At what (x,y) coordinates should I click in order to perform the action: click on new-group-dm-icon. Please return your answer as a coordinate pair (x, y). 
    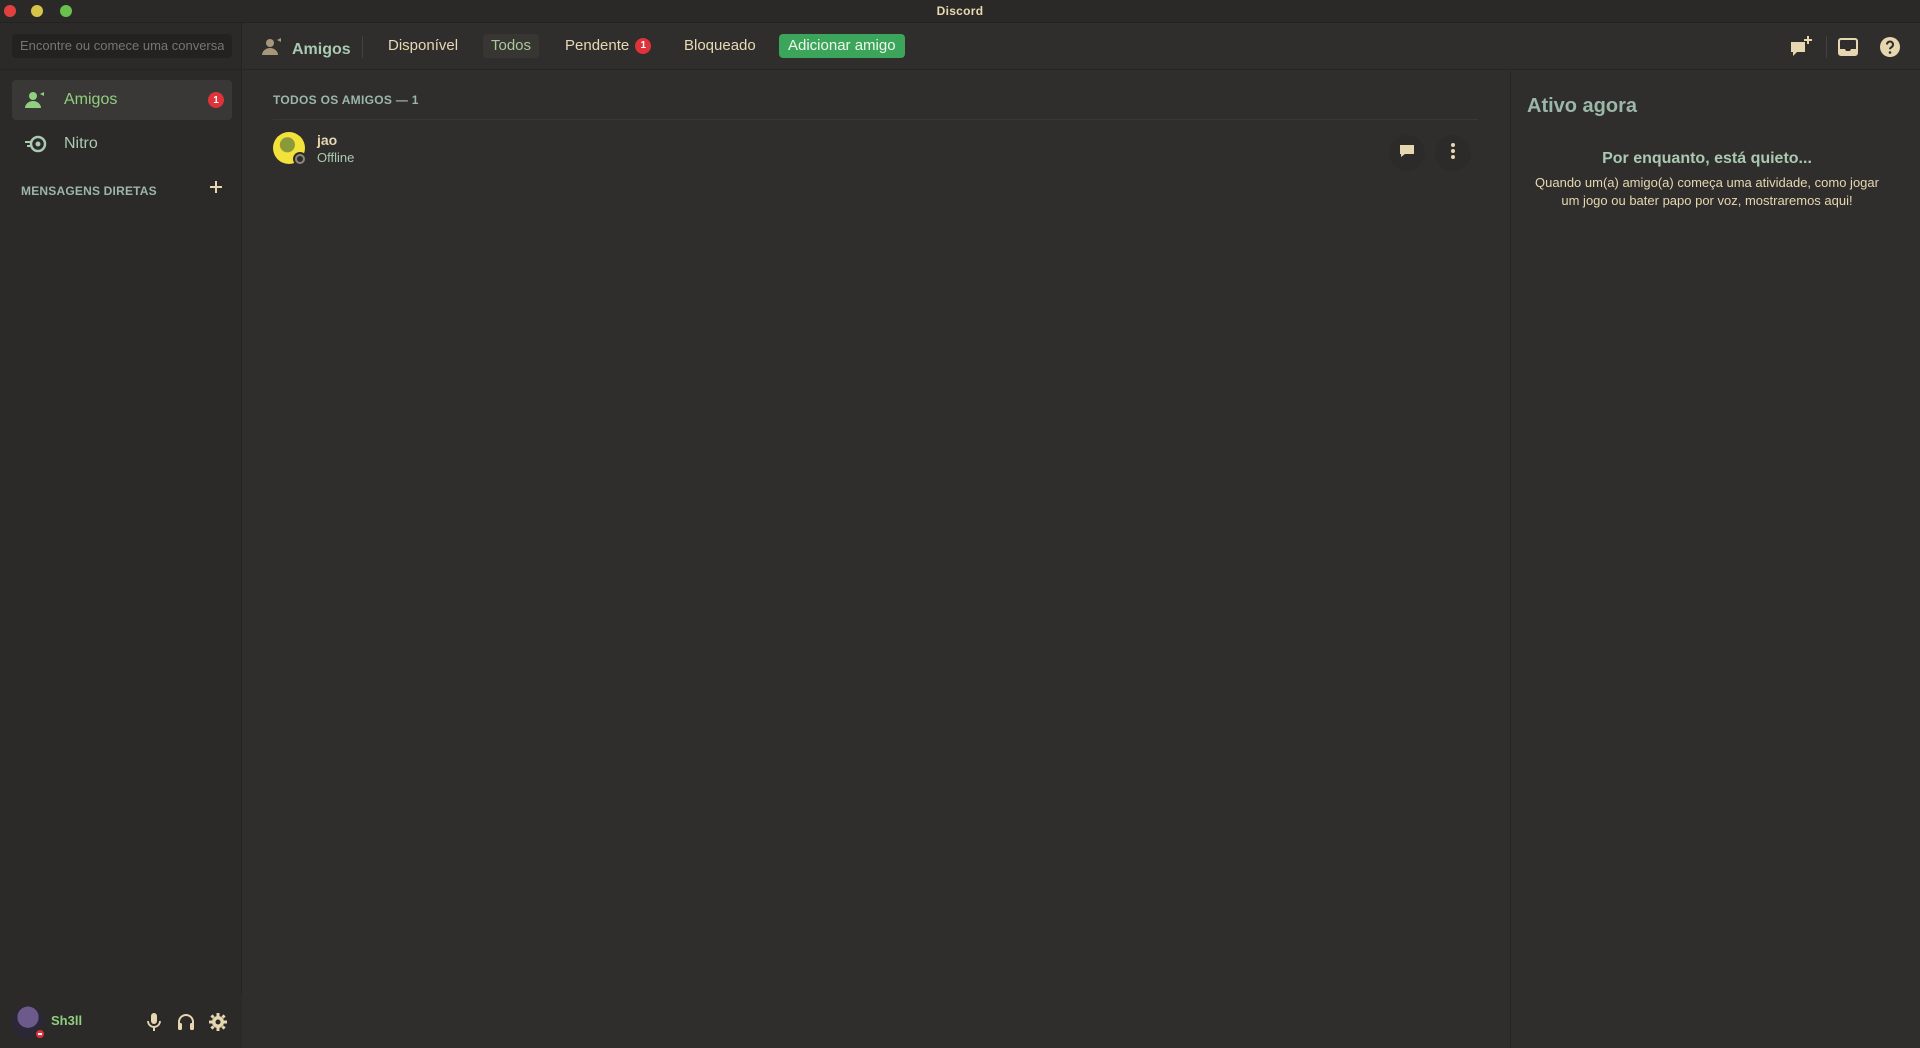
    Looking at the image, I should click on (1801, 47).